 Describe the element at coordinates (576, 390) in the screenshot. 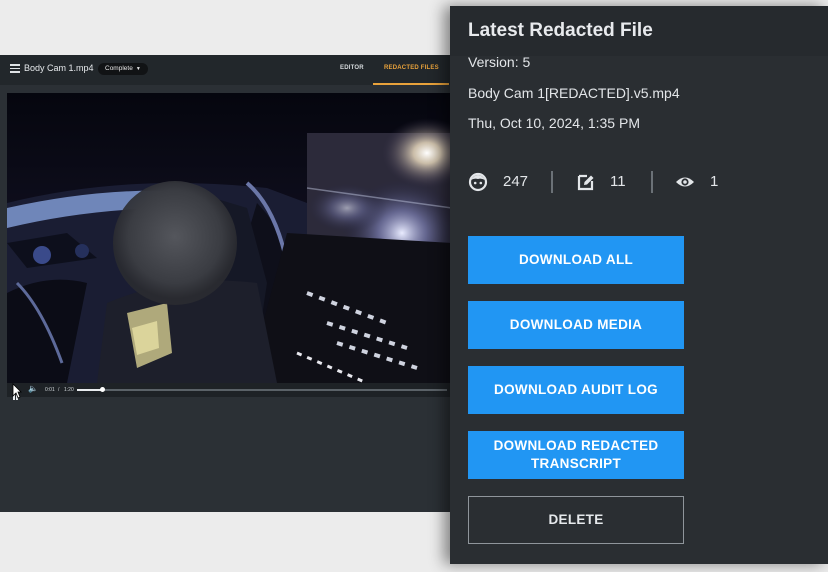

I see `download-audit-log-button: DOWNLOAD AUDIT LOG` at that location.